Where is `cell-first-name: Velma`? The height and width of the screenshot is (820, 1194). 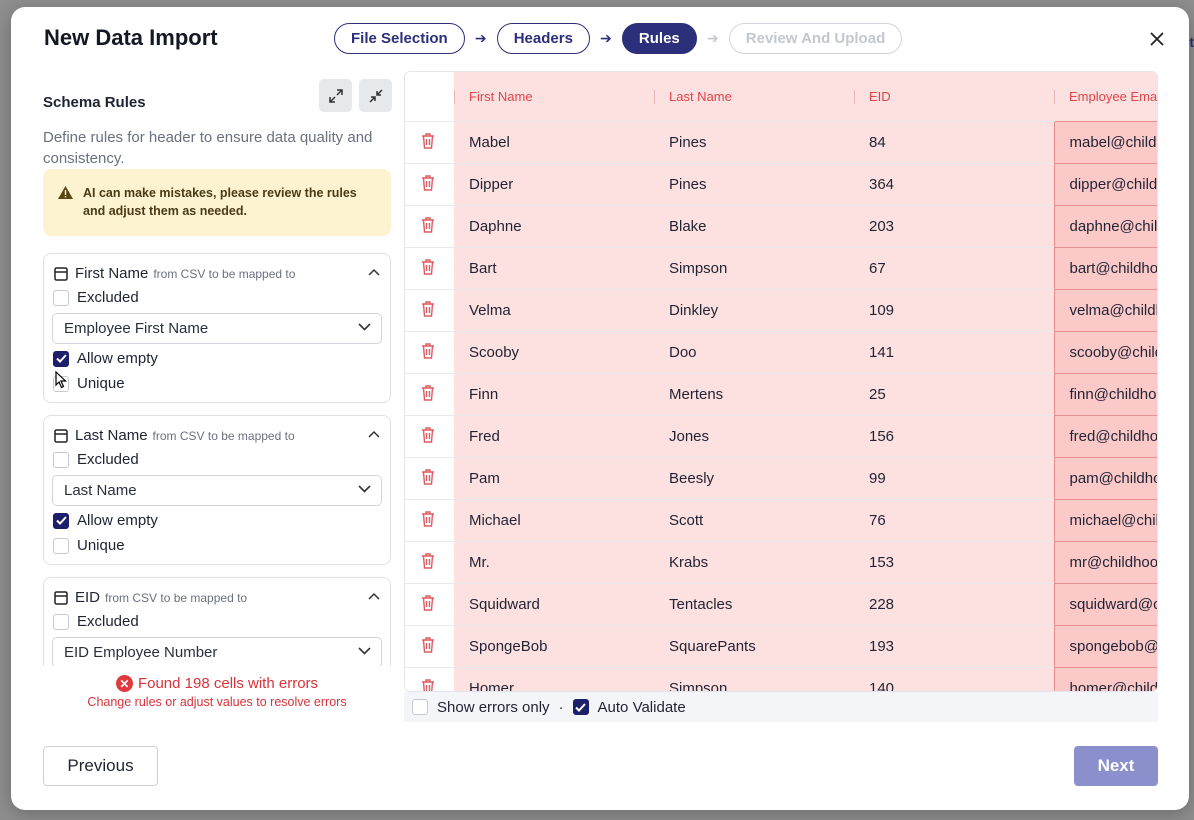 cell-first-name: Velma is located at coordinates (554, 309).